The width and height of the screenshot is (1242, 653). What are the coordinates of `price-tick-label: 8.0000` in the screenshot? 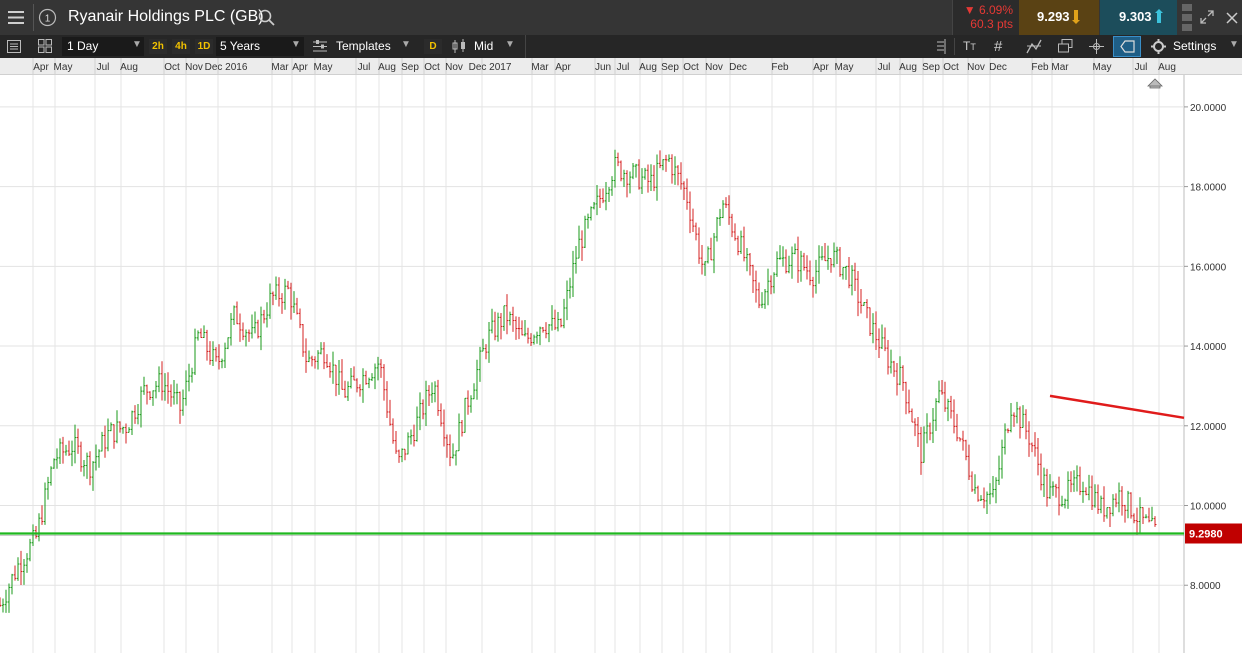 It's located at (1205, 586).